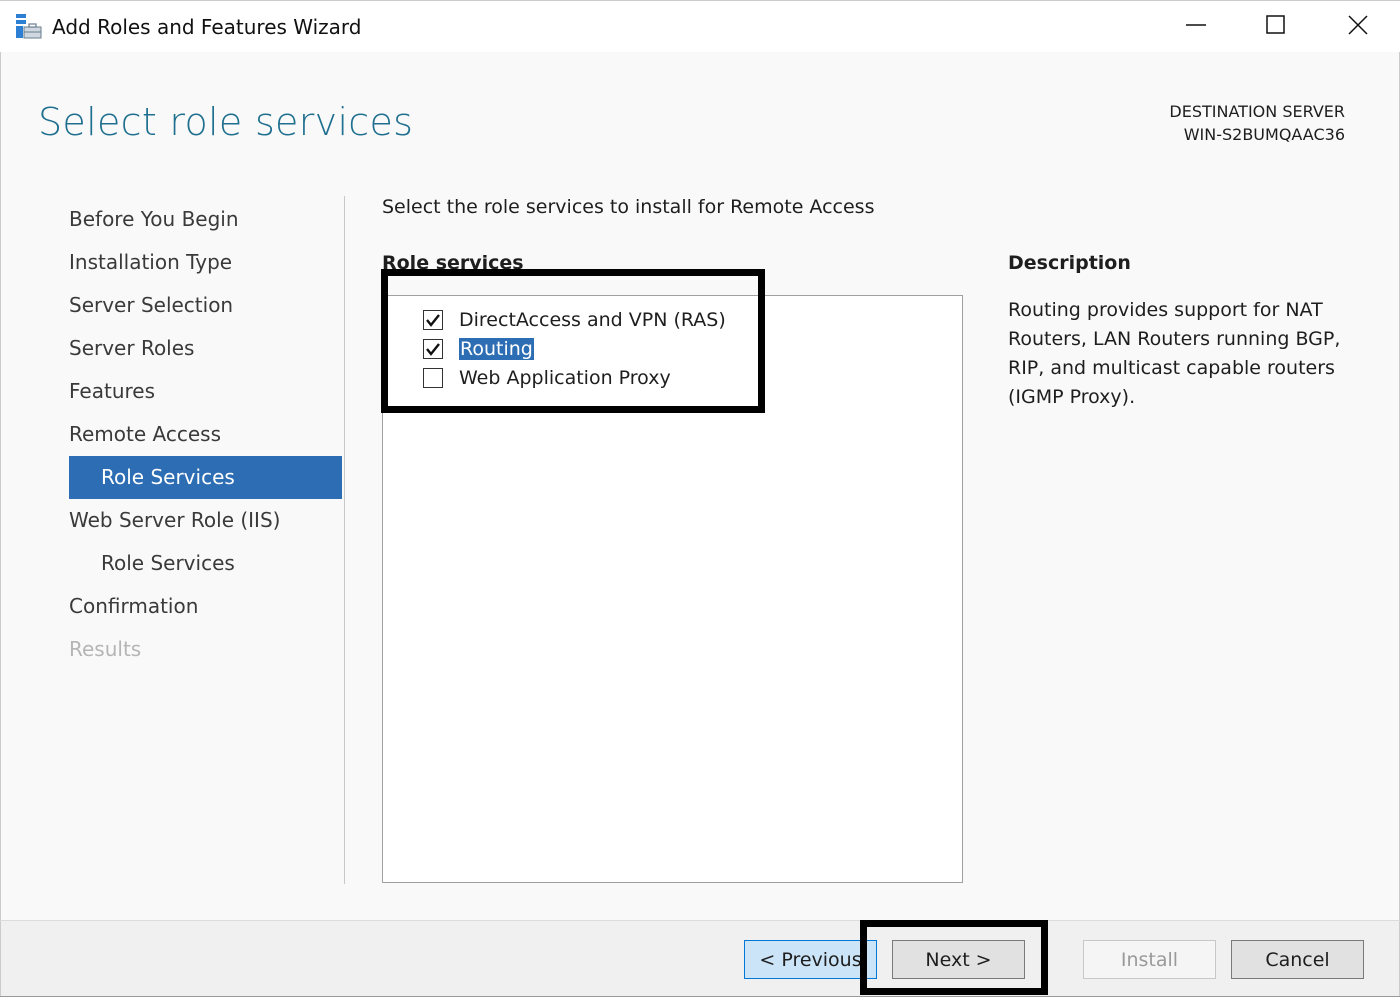 Image resolution: width=1400 pixels, height=1003 pixels. Describe the element at coordinates (205, 262) in the screenshot. I see `nav-step-installation-type: Installation Type` at that location.